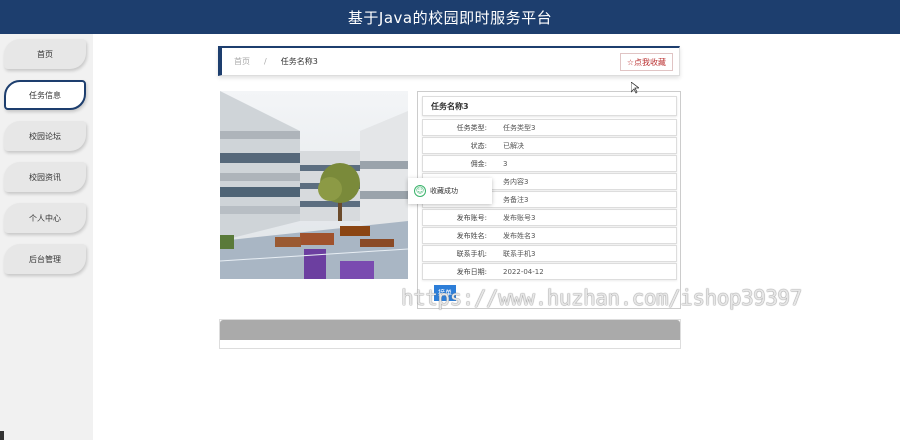 The height and width of the screenshot is (440, 900). Describe the element at coordinates (519, 253) in the screenshot. I see `detail-value: 联系手机3` at that location.